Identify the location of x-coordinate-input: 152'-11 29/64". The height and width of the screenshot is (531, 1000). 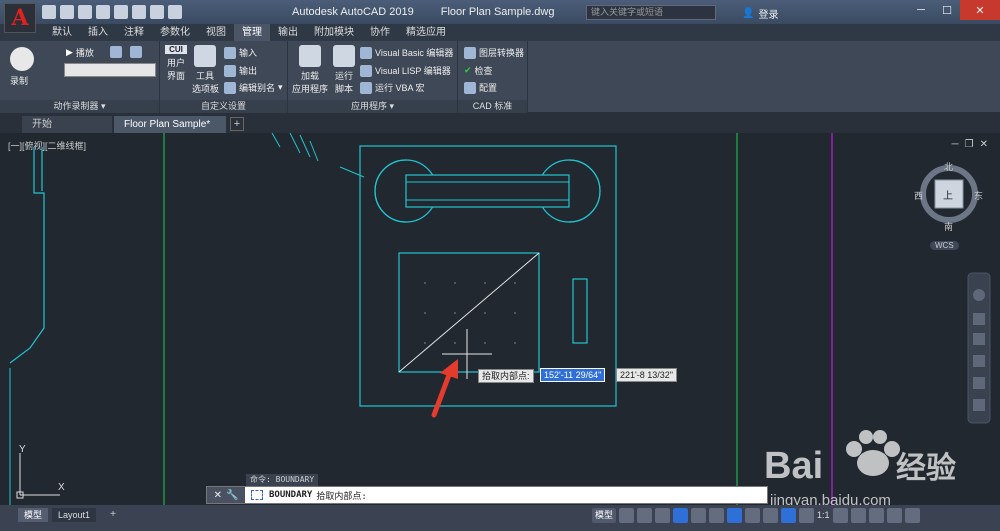
(573, 375).